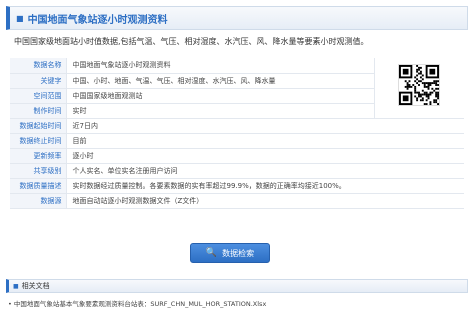  Describe the element at coordinates (38, 201) in the screenshot. I see `row-label-source: 数据源` at that location.